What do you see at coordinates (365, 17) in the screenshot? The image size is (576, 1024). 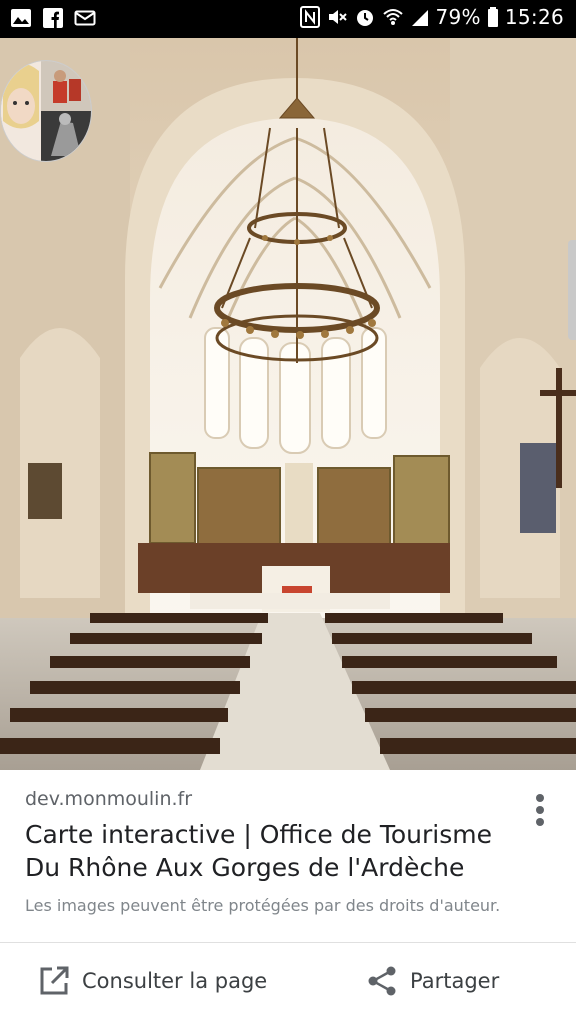 I see `alarm-icon` at bounding box center [365, 17].